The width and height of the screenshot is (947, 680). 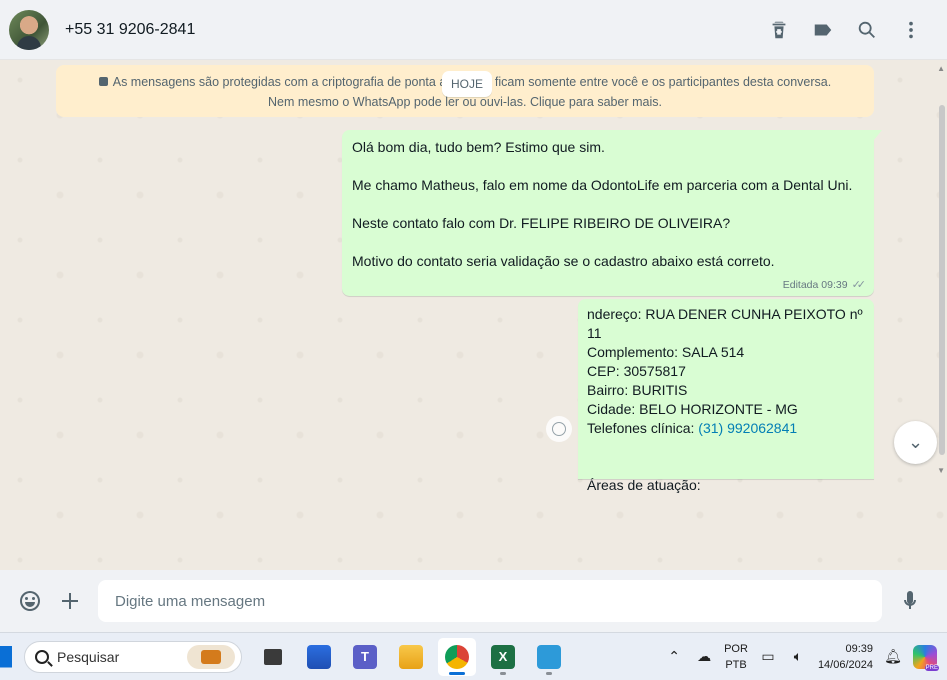 I want to click on message-meta: Editada 09:39 ✓✓, so click(x=824, y=285).